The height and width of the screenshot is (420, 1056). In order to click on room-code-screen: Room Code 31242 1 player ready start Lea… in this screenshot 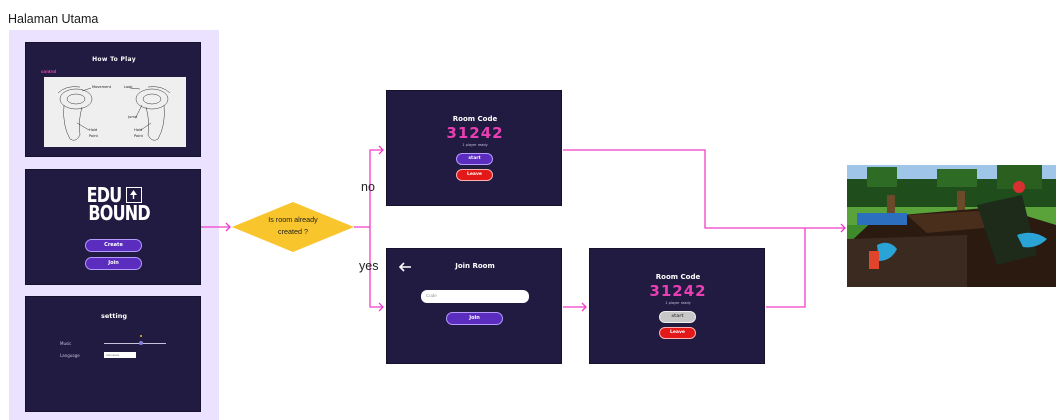, I will do `click(474, 148)`.